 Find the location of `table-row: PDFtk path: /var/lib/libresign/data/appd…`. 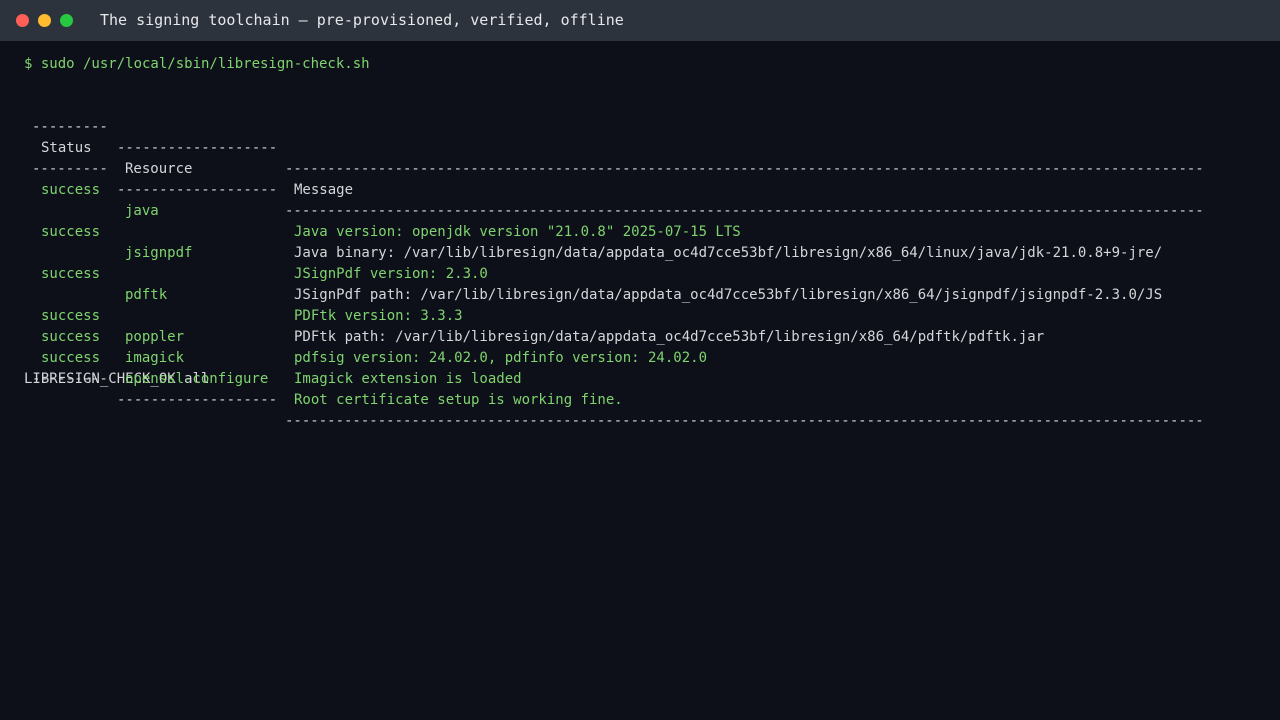

table-row: PDFtk path: /var/lib/libresign/data/appd… is located at coordinates (644, 304).